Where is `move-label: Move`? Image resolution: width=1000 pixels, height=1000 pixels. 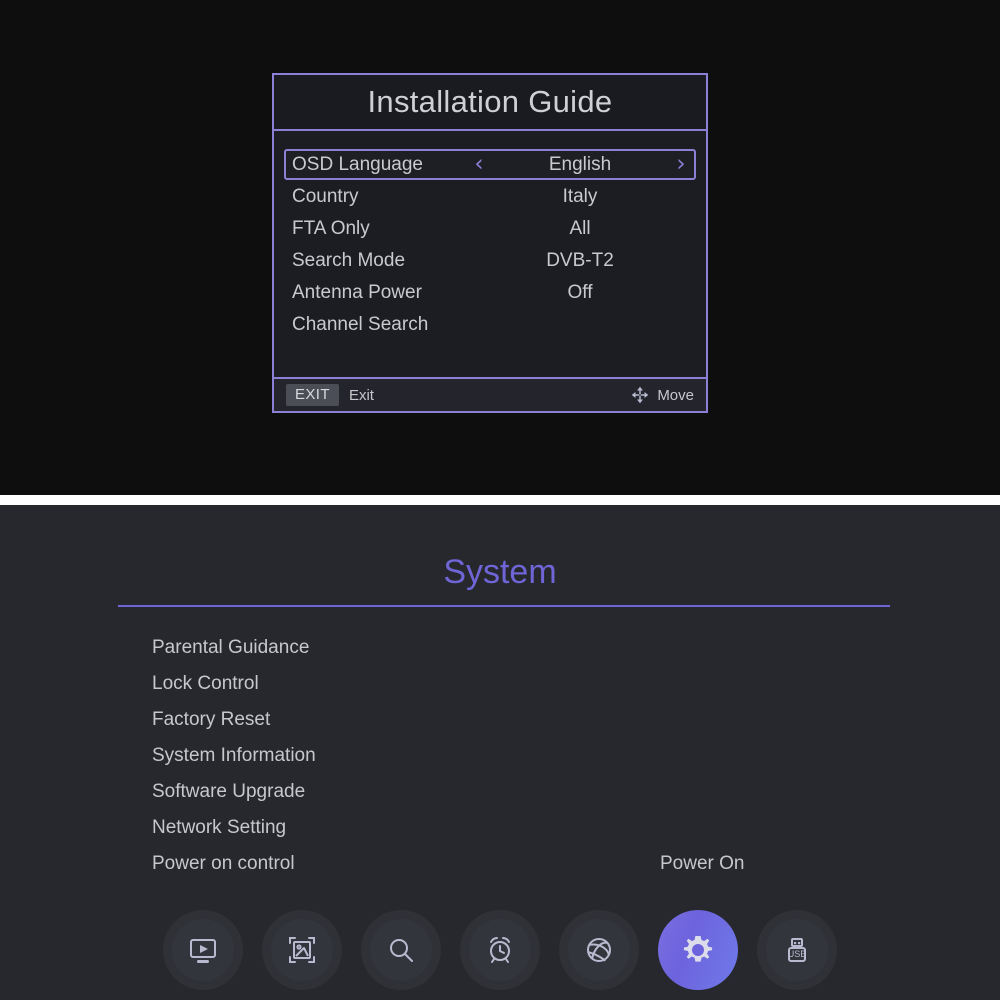
move-label: Move is located at coordinates (675, 395).